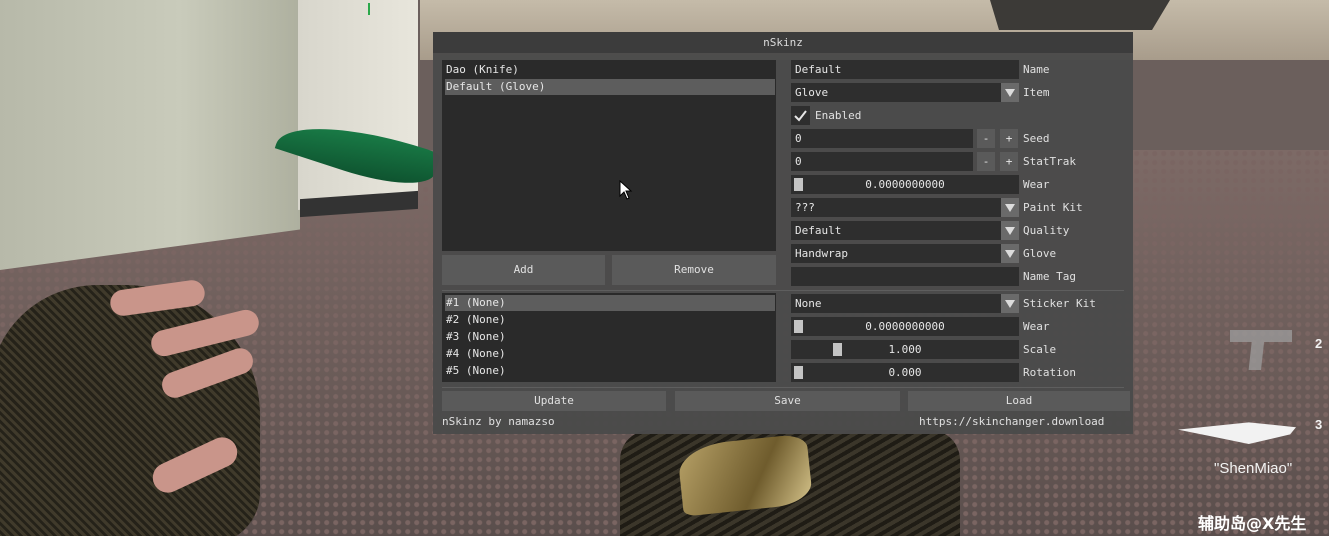  Describe the element at coordinates (905, 276) in the screenshot. I see `name-tag-input` at that location.